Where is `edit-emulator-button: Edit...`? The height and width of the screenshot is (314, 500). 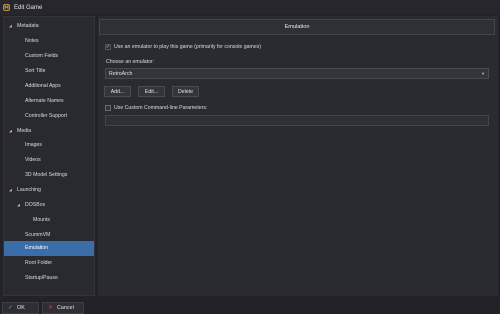
edit-emulator-button: Edit... is located at coordinates (151, 91).